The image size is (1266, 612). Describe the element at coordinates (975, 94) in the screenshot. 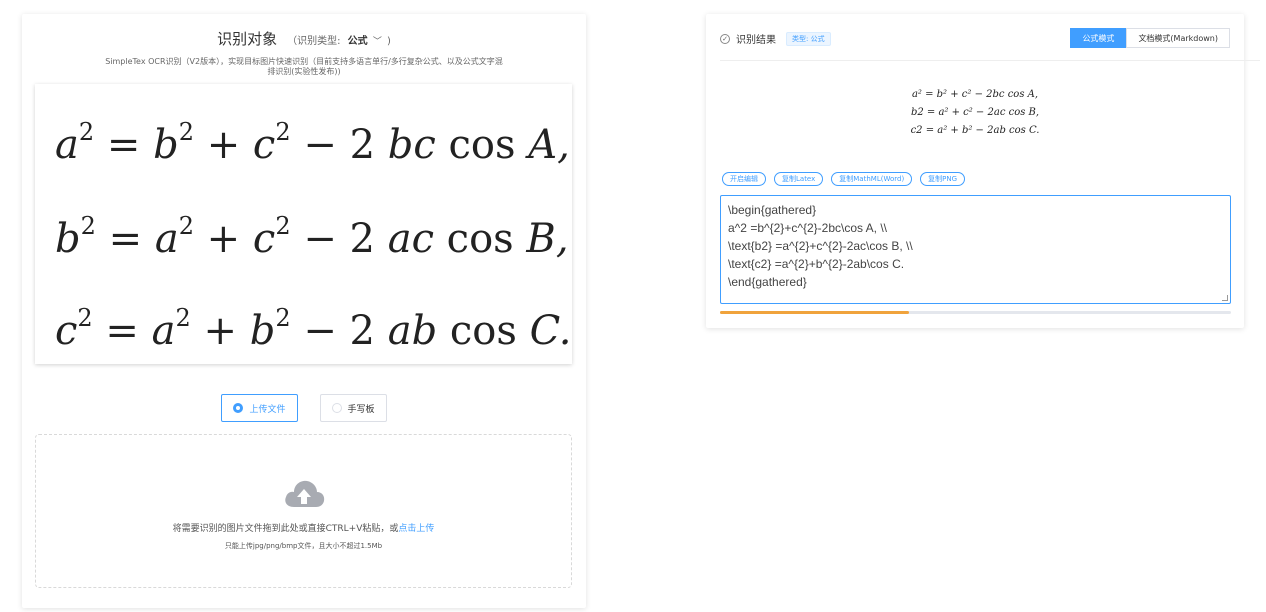

I see `rendered-line: a² = b² + c² − 2bc cos A,` at that location.